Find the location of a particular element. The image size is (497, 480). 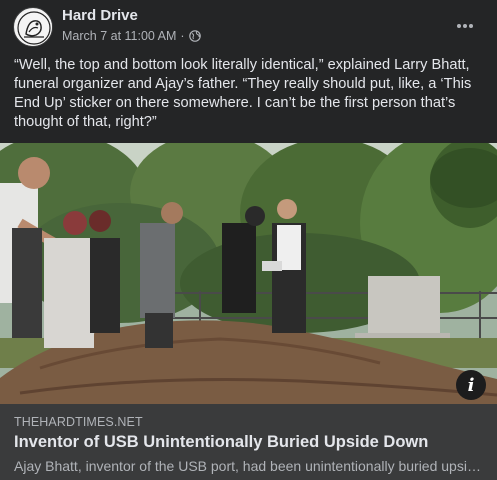

post-header: Hard Drive March 7 at 11:00 AM · is located at coordinates (248, 26).